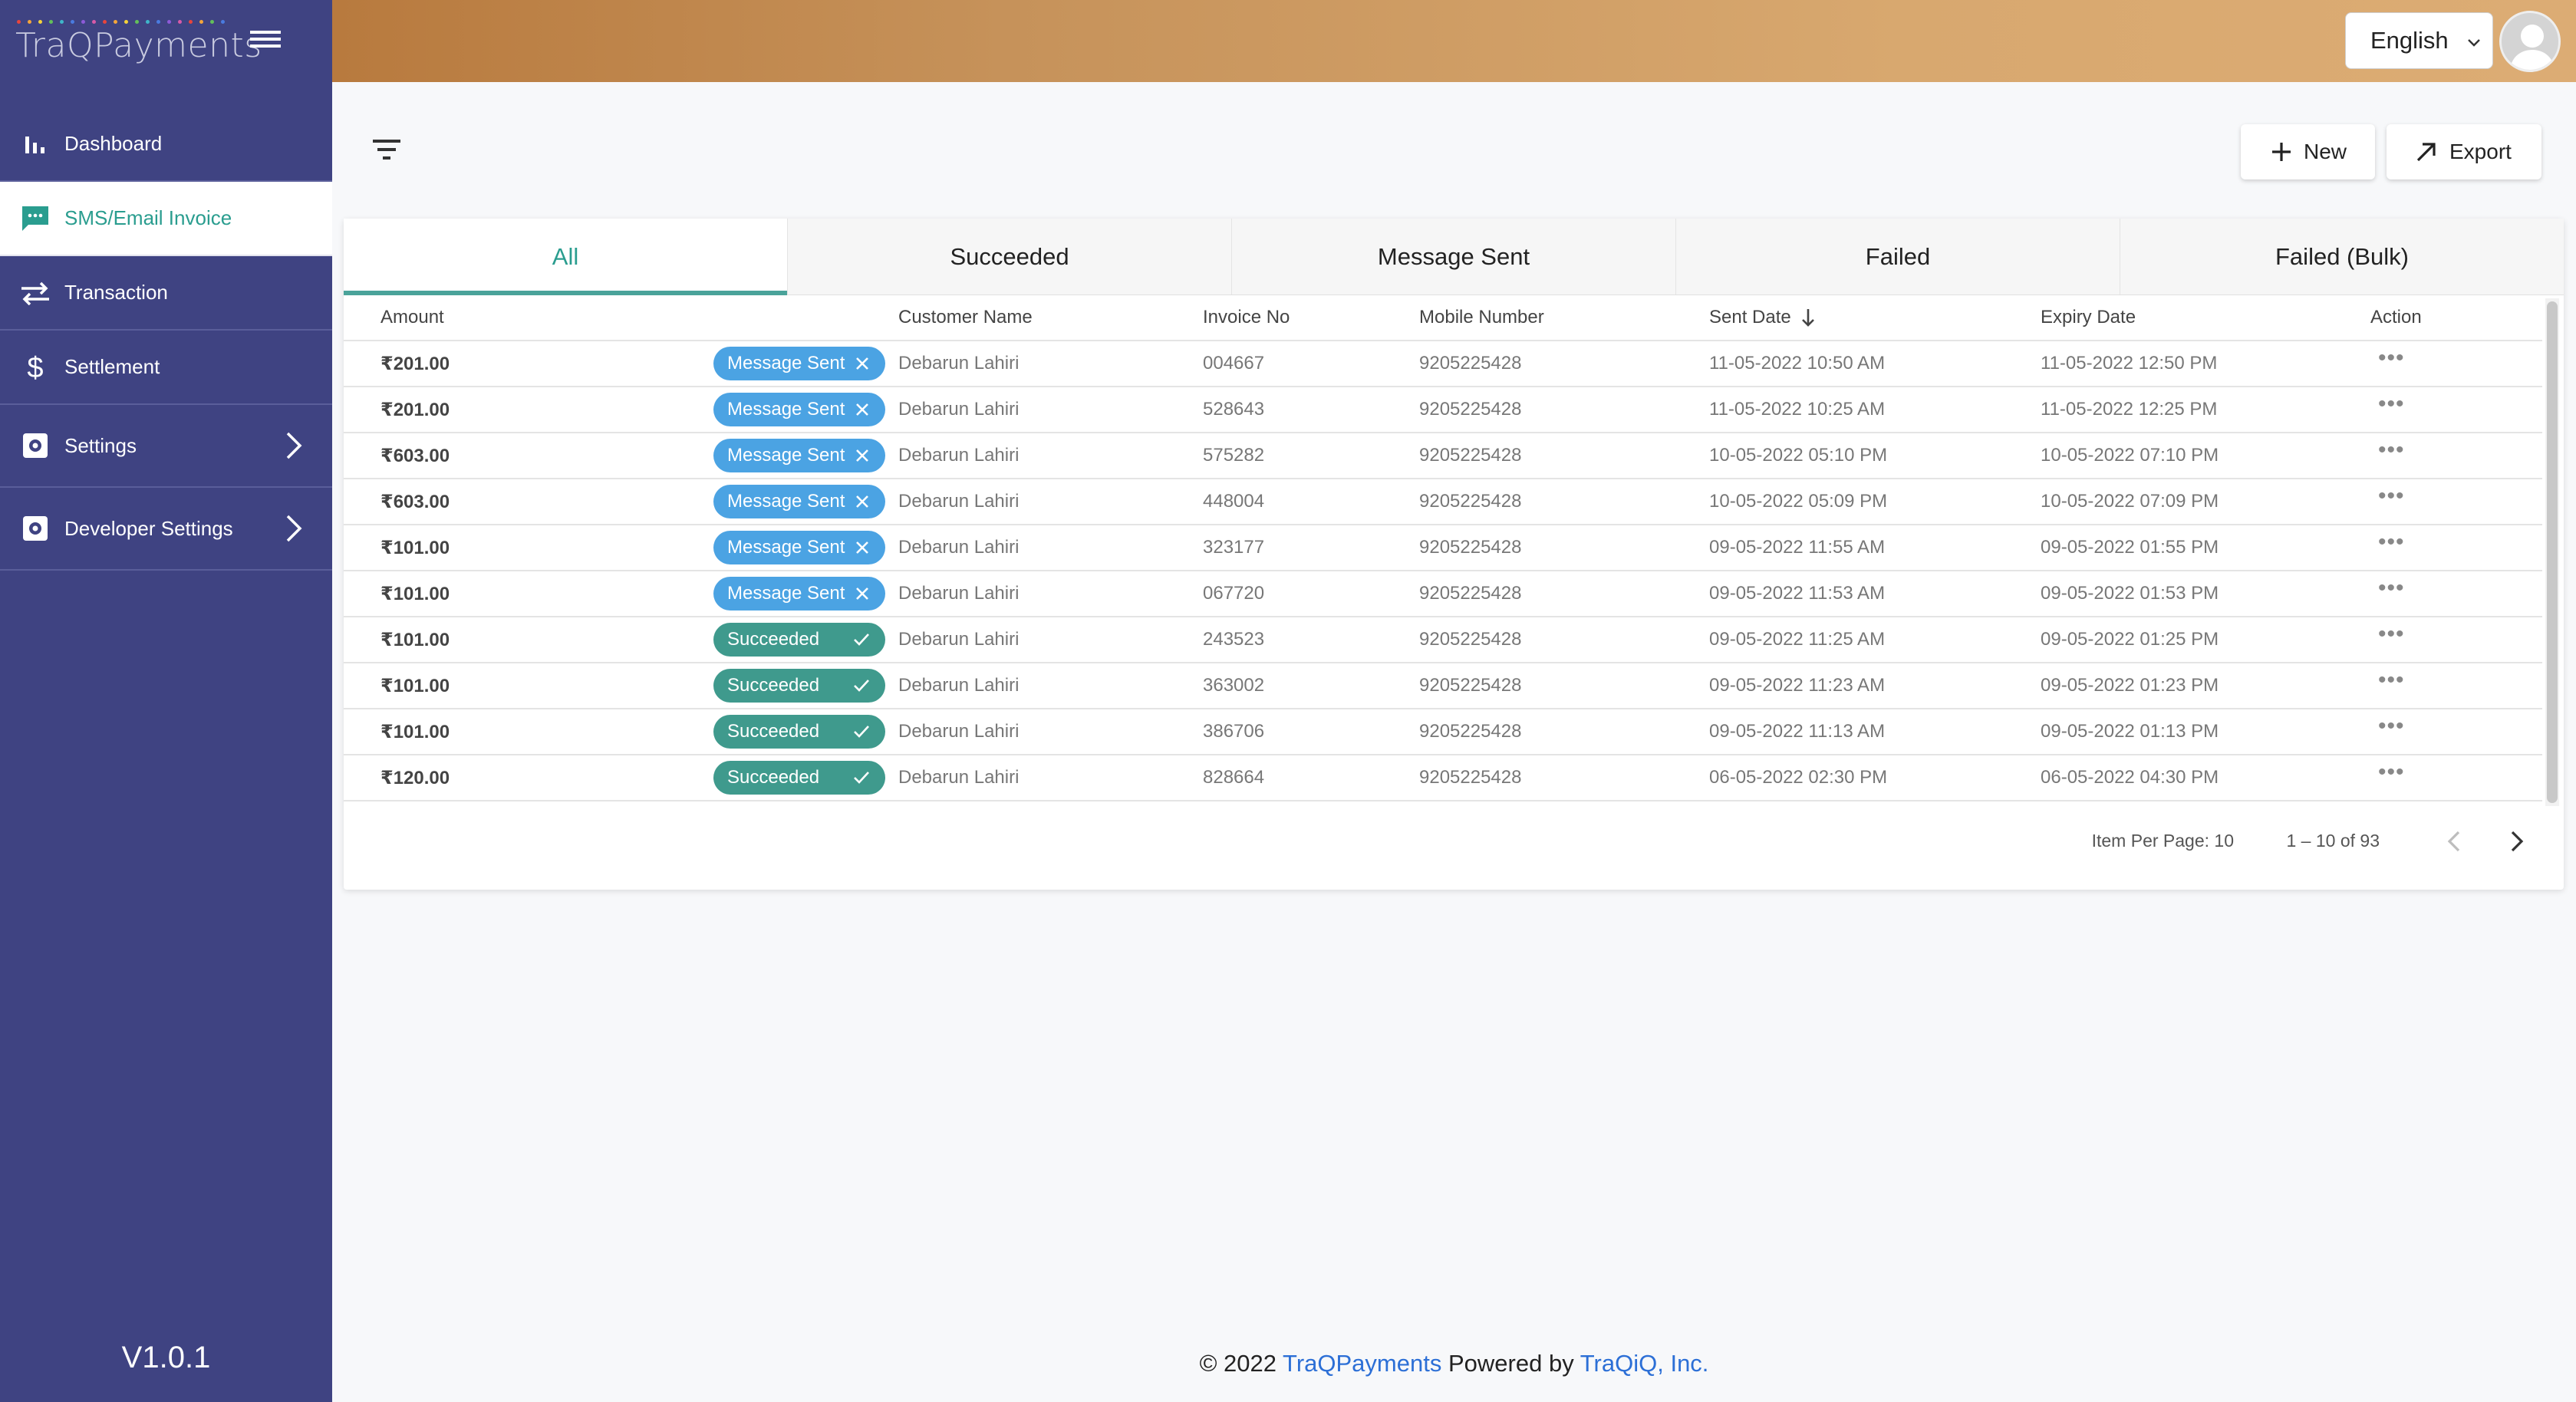 This screenshot has height=1402, width=2576. I want to click on page-range: 1 – 10 of 93, so click(2333, 841).